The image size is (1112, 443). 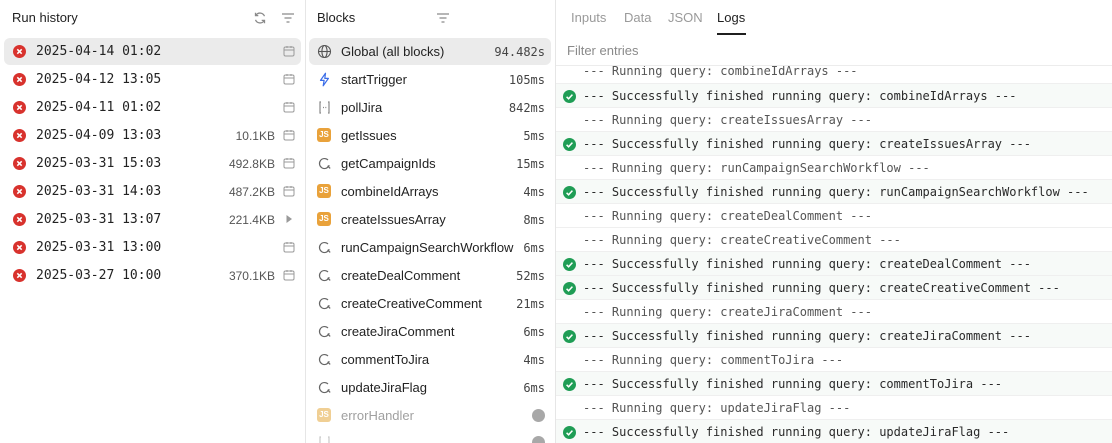 What do you see at coordinates (99, 247) in the screenshot?
I see `run-date: 2025-03-31 13:00` at bounding box center [99, 247].